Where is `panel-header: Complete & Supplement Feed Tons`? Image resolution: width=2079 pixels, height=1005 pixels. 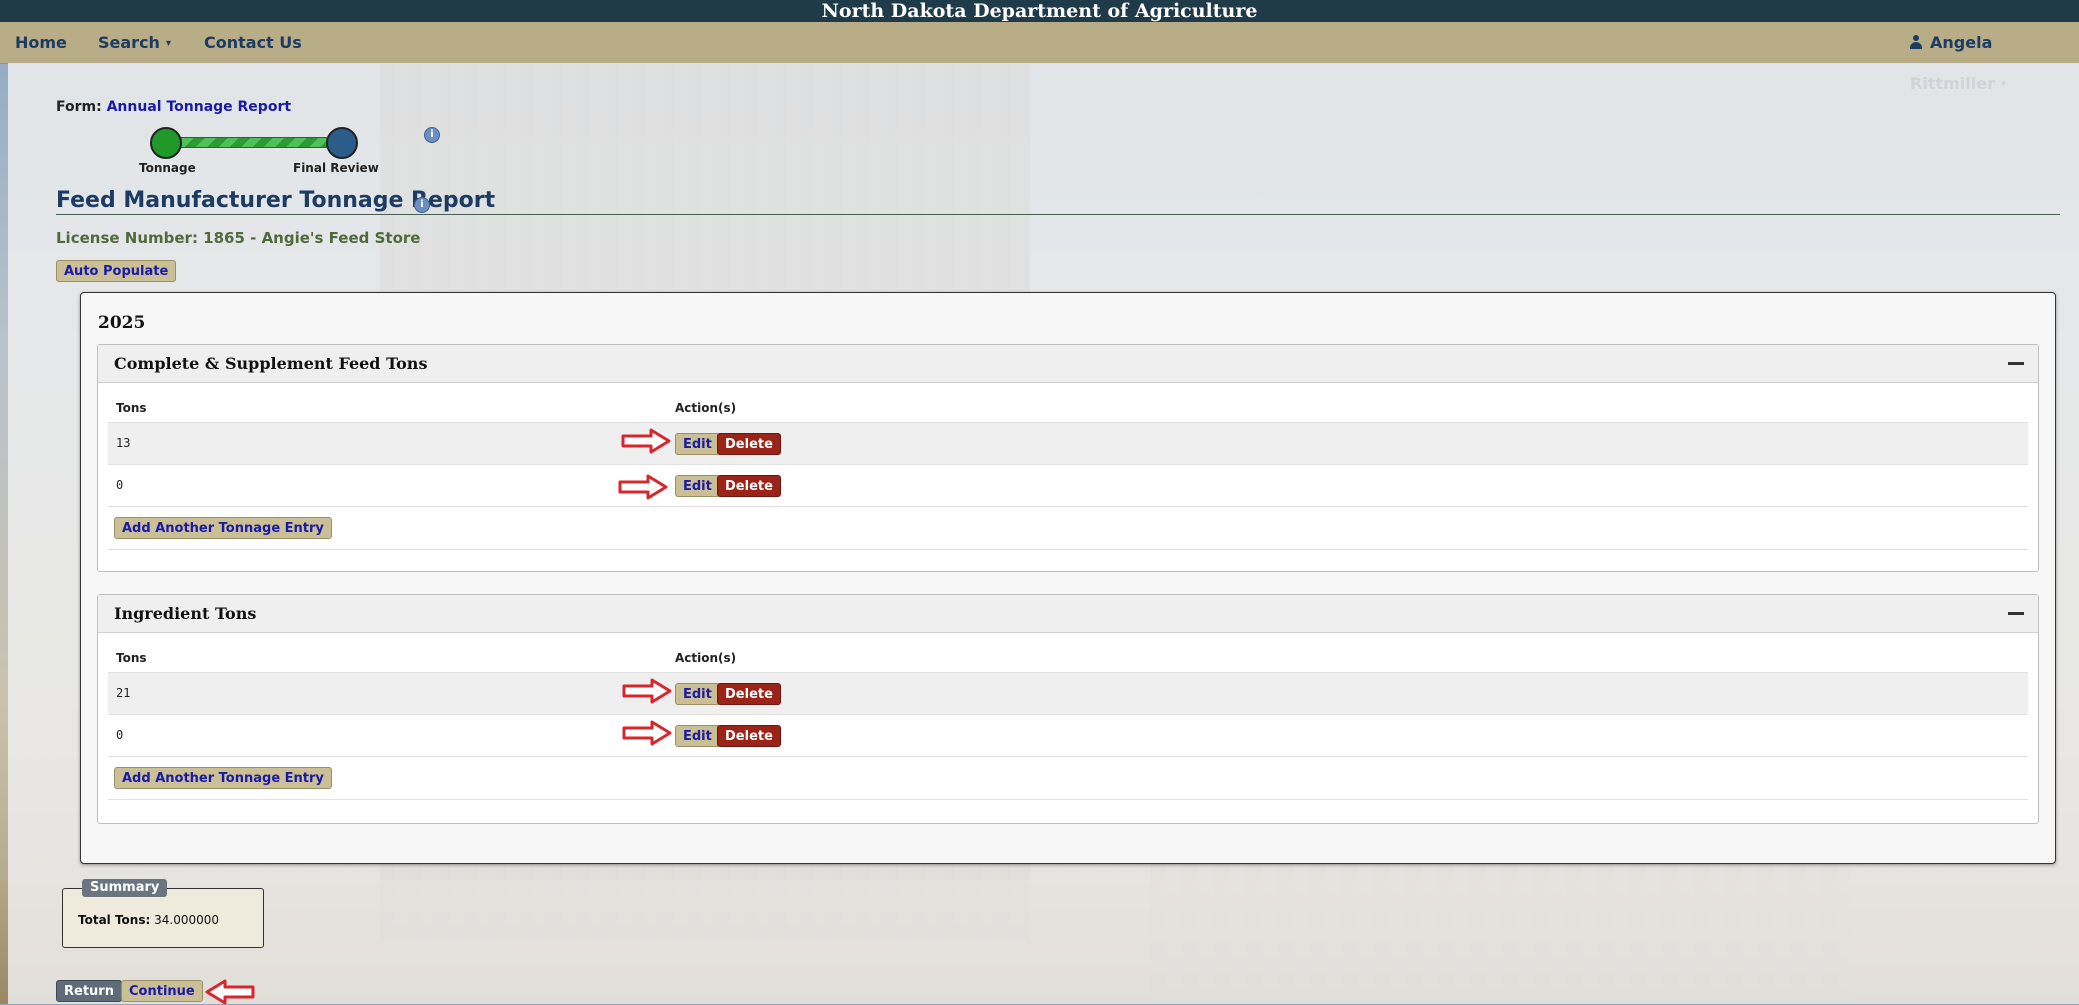
panel-header: Complete & Supplement Feed Tons is located at coordinates (1068, 364).